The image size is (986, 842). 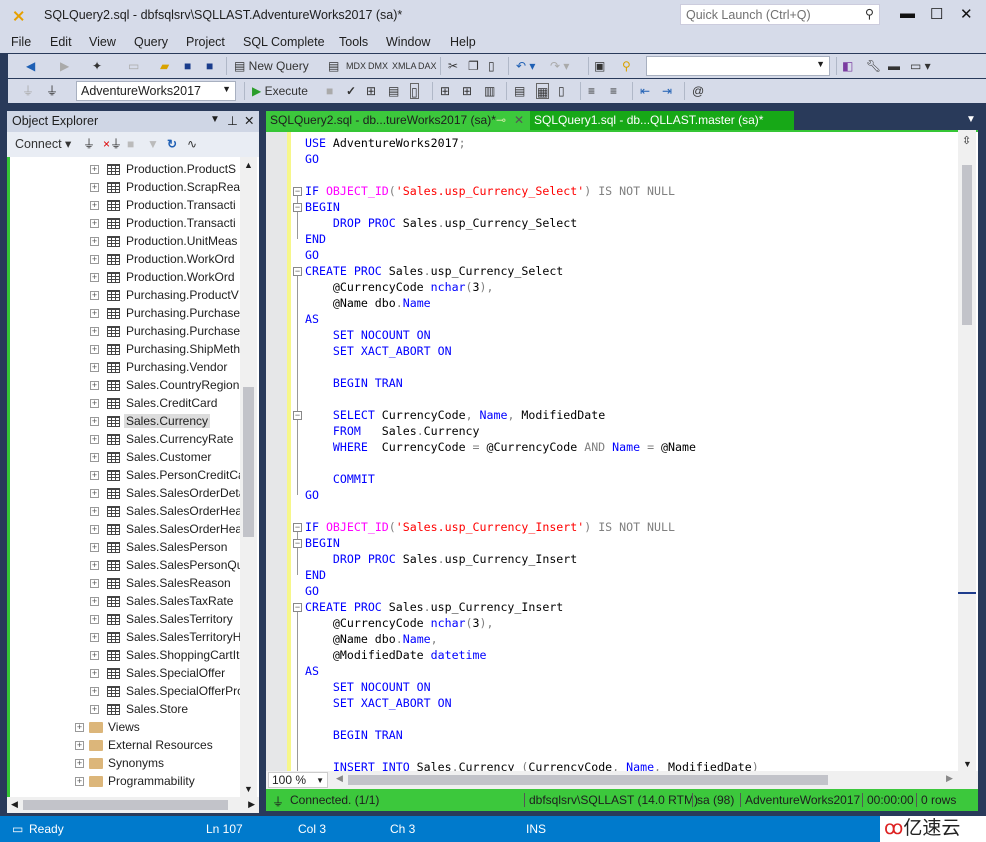 What do you see at coordinates (626, 66) in the screenshot?
I see `find-icon: ⚲` at bounding box center [626, 66].